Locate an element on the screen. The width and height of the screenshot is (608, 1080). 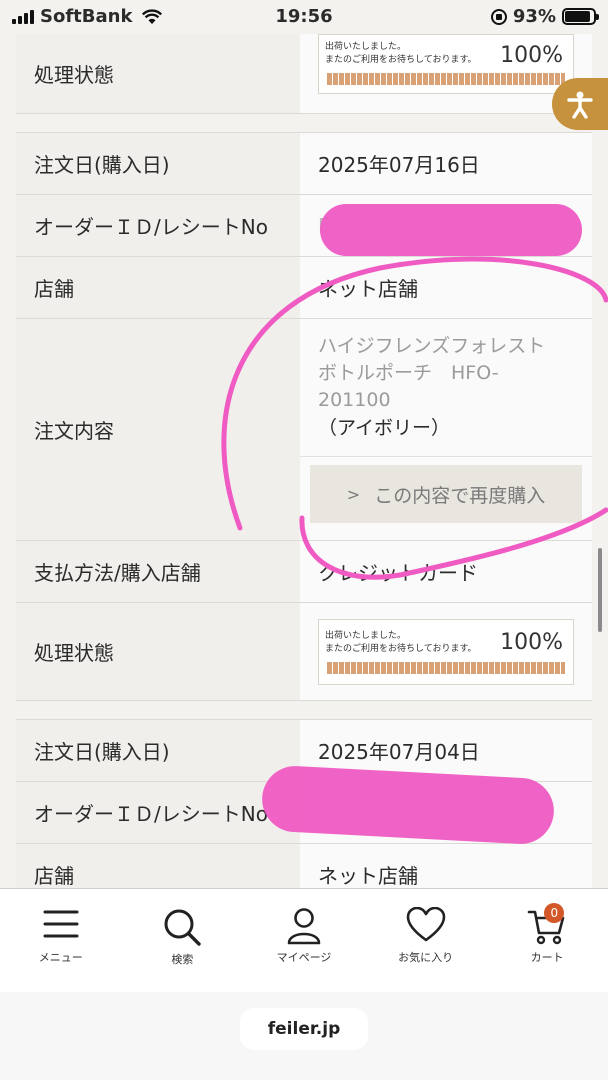
nav-label: マイページ is located at coordinates (304, 957).